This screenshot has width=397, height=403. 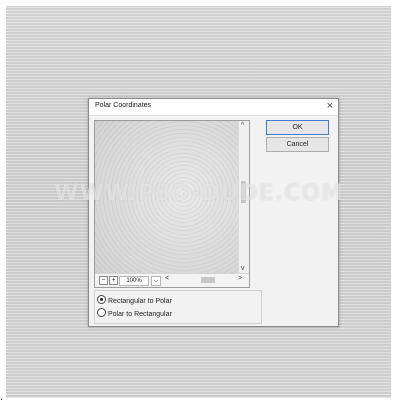 What do you see at coordinates (208, 280) in the screenshot?
I see `horizontal-scroll-thumb` at bounding box center [208, 280].